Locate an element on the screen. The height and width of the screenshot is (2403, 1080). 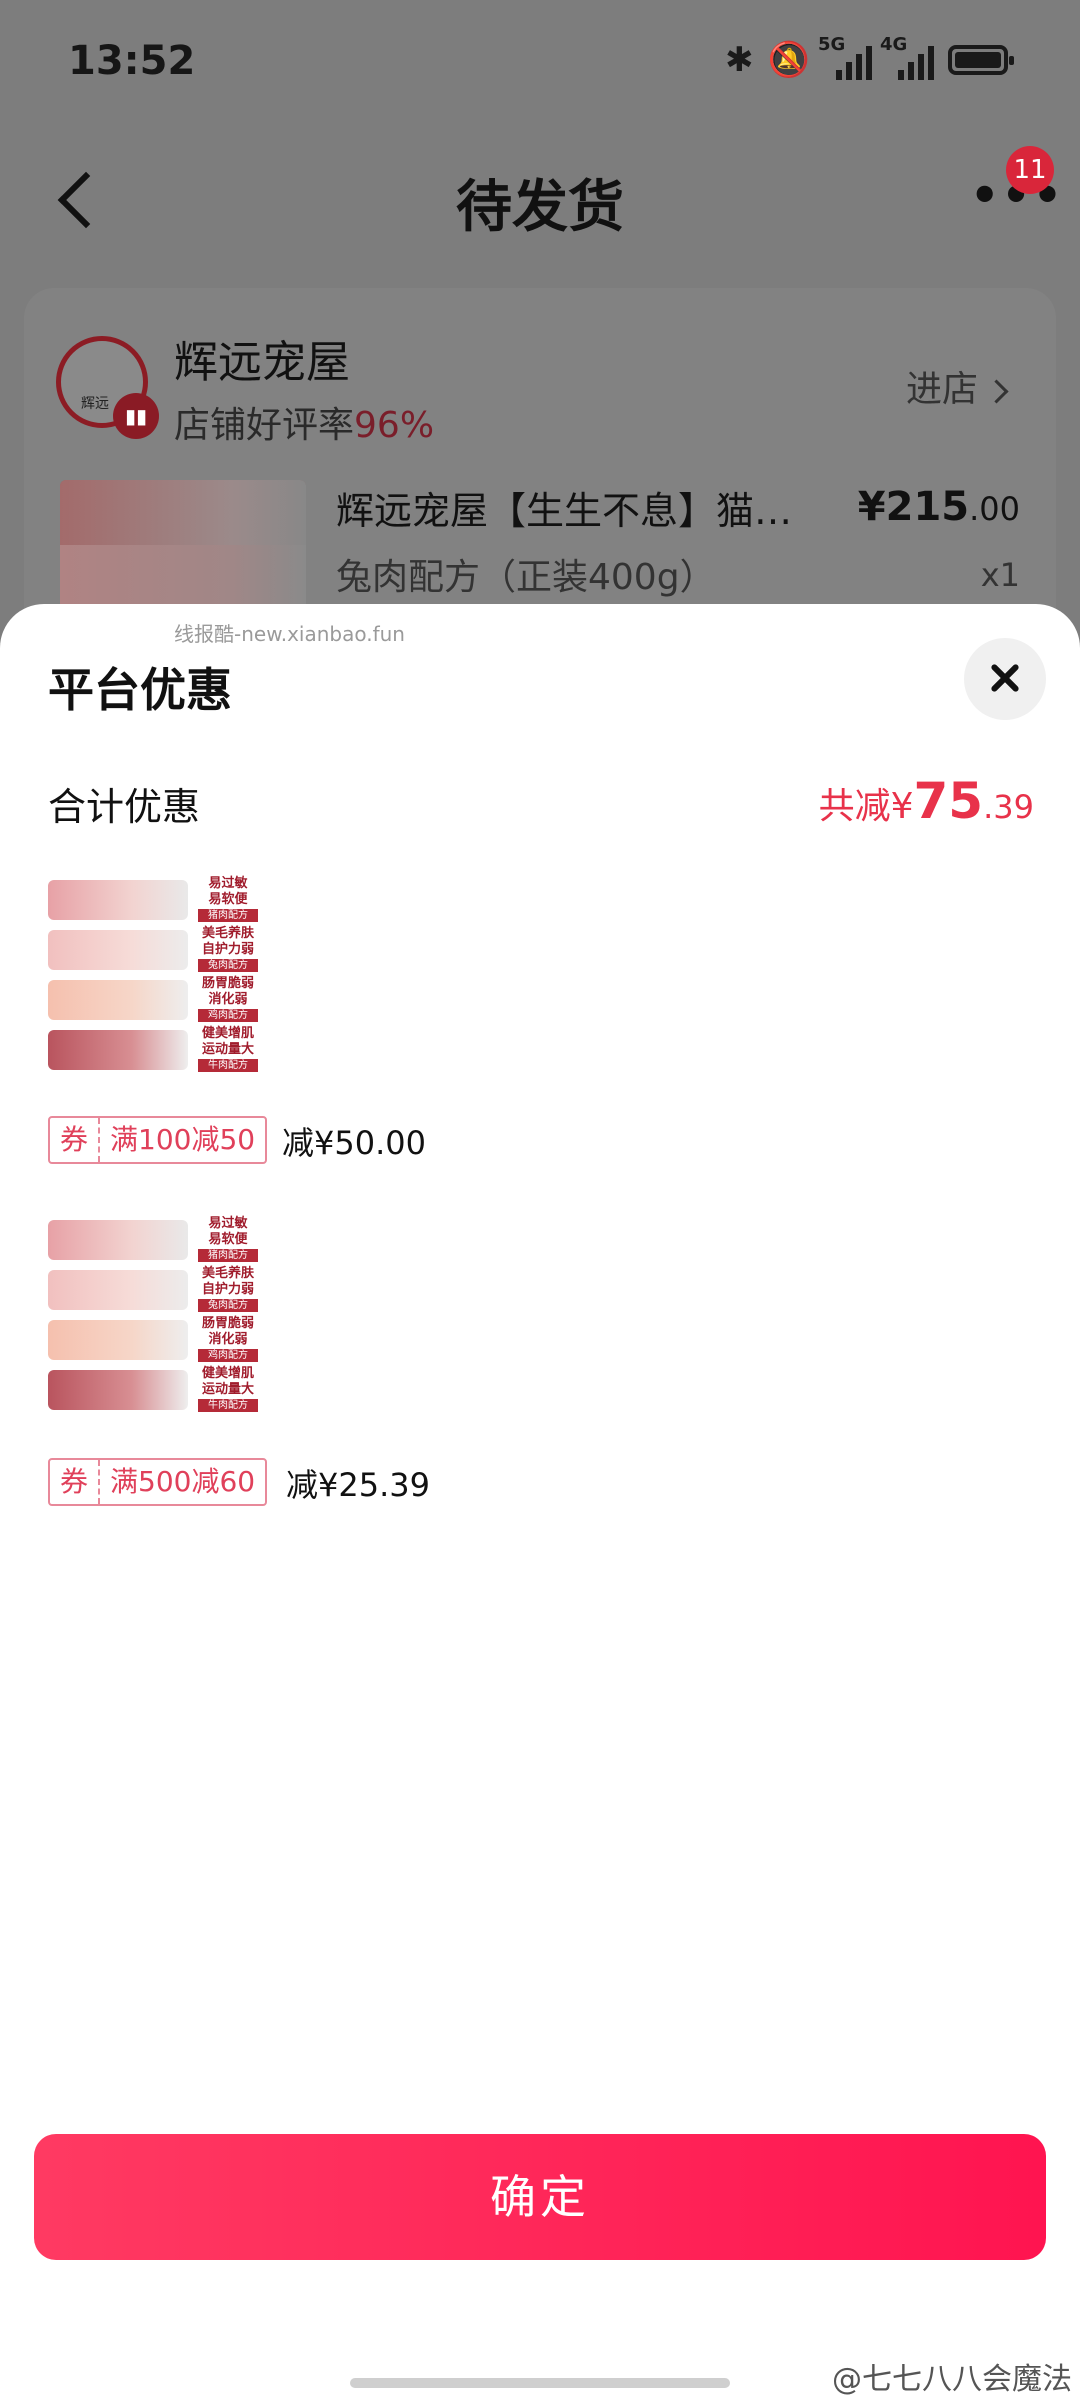
status-icons: ✱ 🔕 5G 4G is located at coordinates (869, 57).